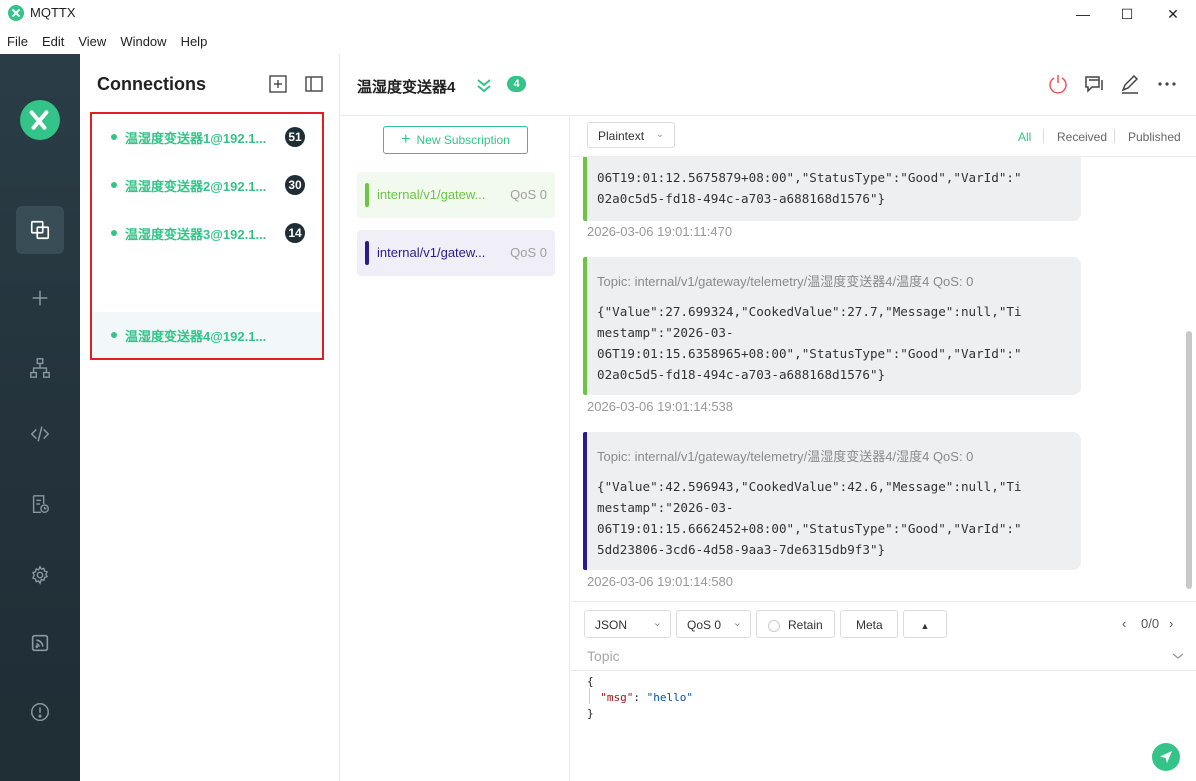  What do you see at coordinates (16, 13) in the screenshot?
I see `app-logo-icon` at bounding box center [16, 13].